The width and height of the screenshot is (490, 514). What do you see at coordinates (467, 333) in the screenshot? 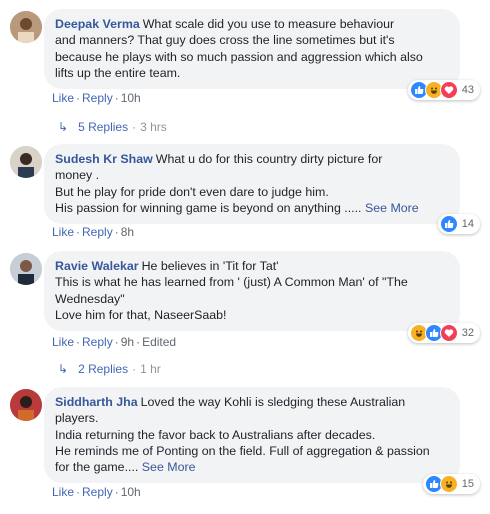
I see `reaction-count: 32` at bounding box center [467, 333].